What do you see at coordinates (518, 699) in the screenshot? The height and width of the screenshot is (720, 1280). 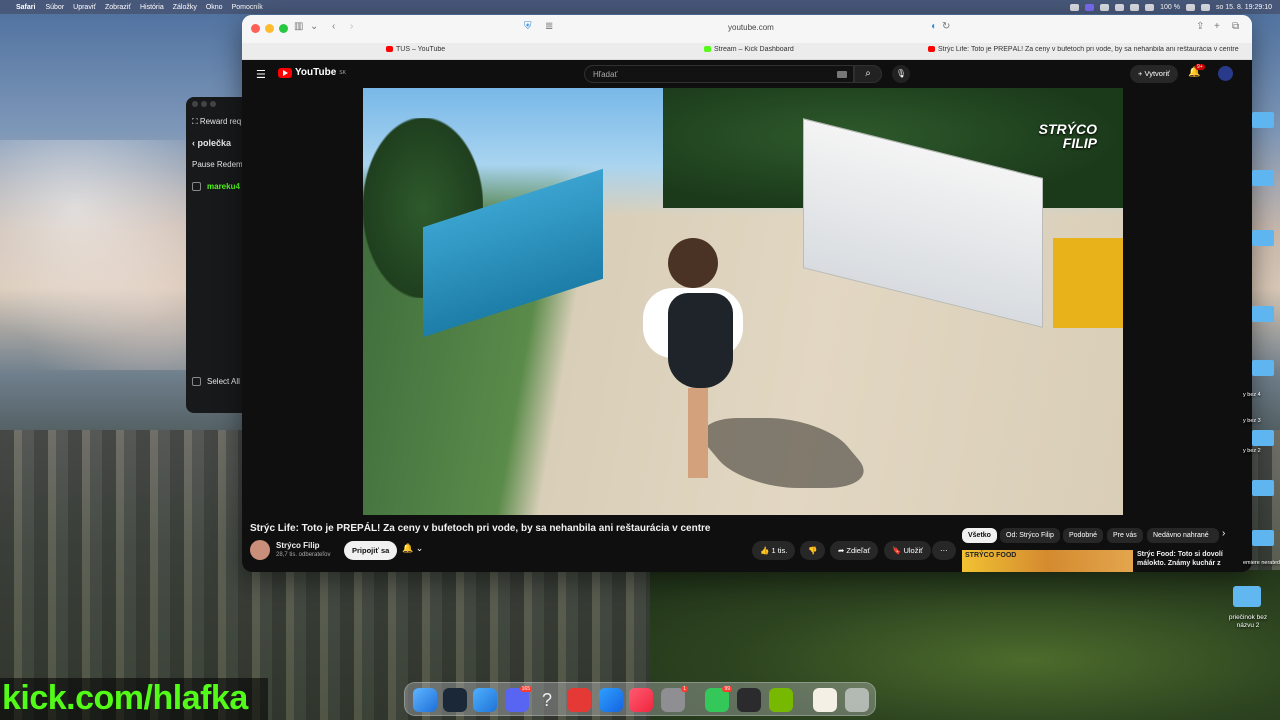 I see `discord-icon: 165` at bounding box center [518, 699].